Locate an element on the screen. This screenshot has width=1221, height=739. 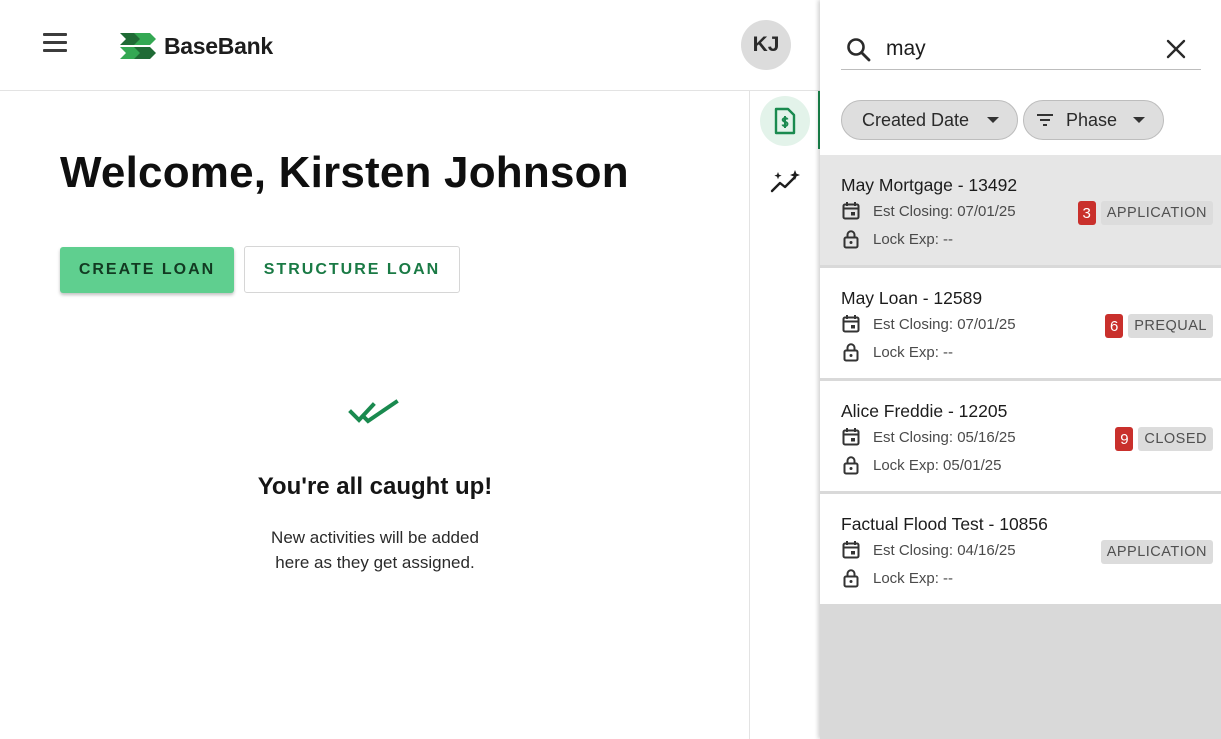
empty-state-line: here as they get assigned. is located at coordinates (375, 562).